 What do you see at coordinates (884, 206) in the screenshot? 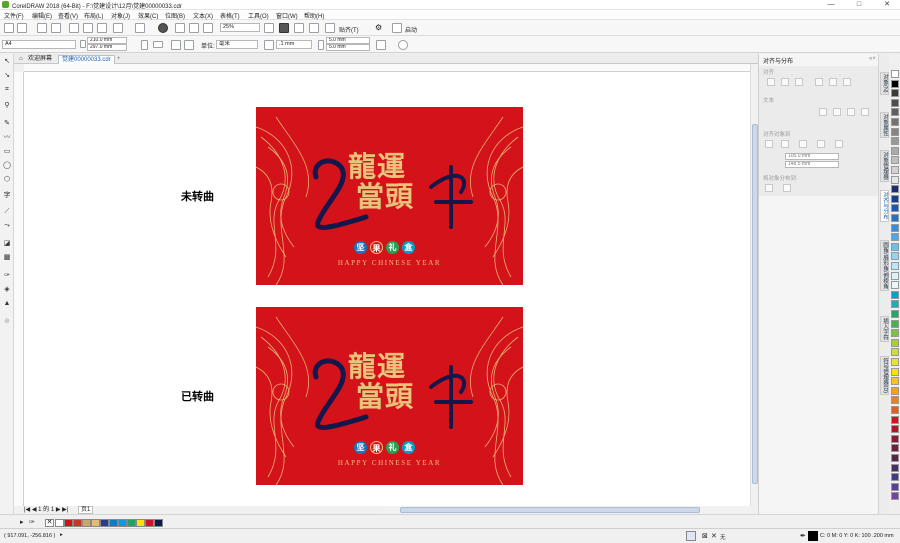
I see `tab-align-distribute: 对齐与分布` at bounding box center [884, 206].